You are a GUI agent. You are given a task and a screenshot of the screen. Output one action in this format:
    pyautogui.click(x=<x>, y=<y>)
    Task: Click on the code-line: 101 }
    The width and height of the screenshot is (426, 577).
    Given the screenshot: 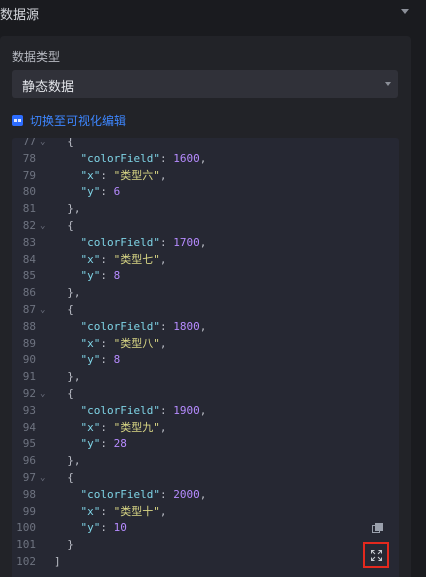 What is the action you would take?
    pyautogui.click(x=205, y=545)
    